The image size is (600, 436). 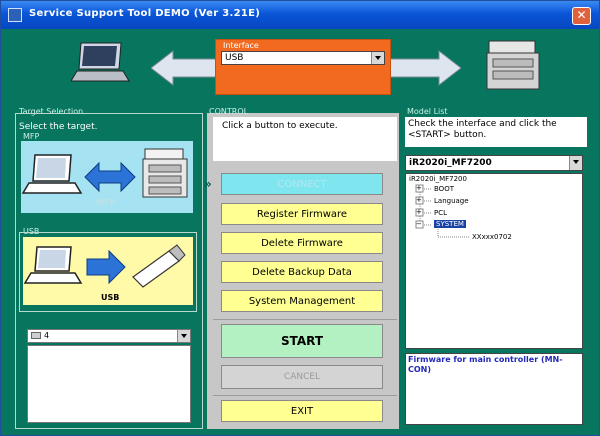 What do you see at coordinates (581, 16) in the screenshot?
I see `close-button: ✕` at bounding box center [581, 16].